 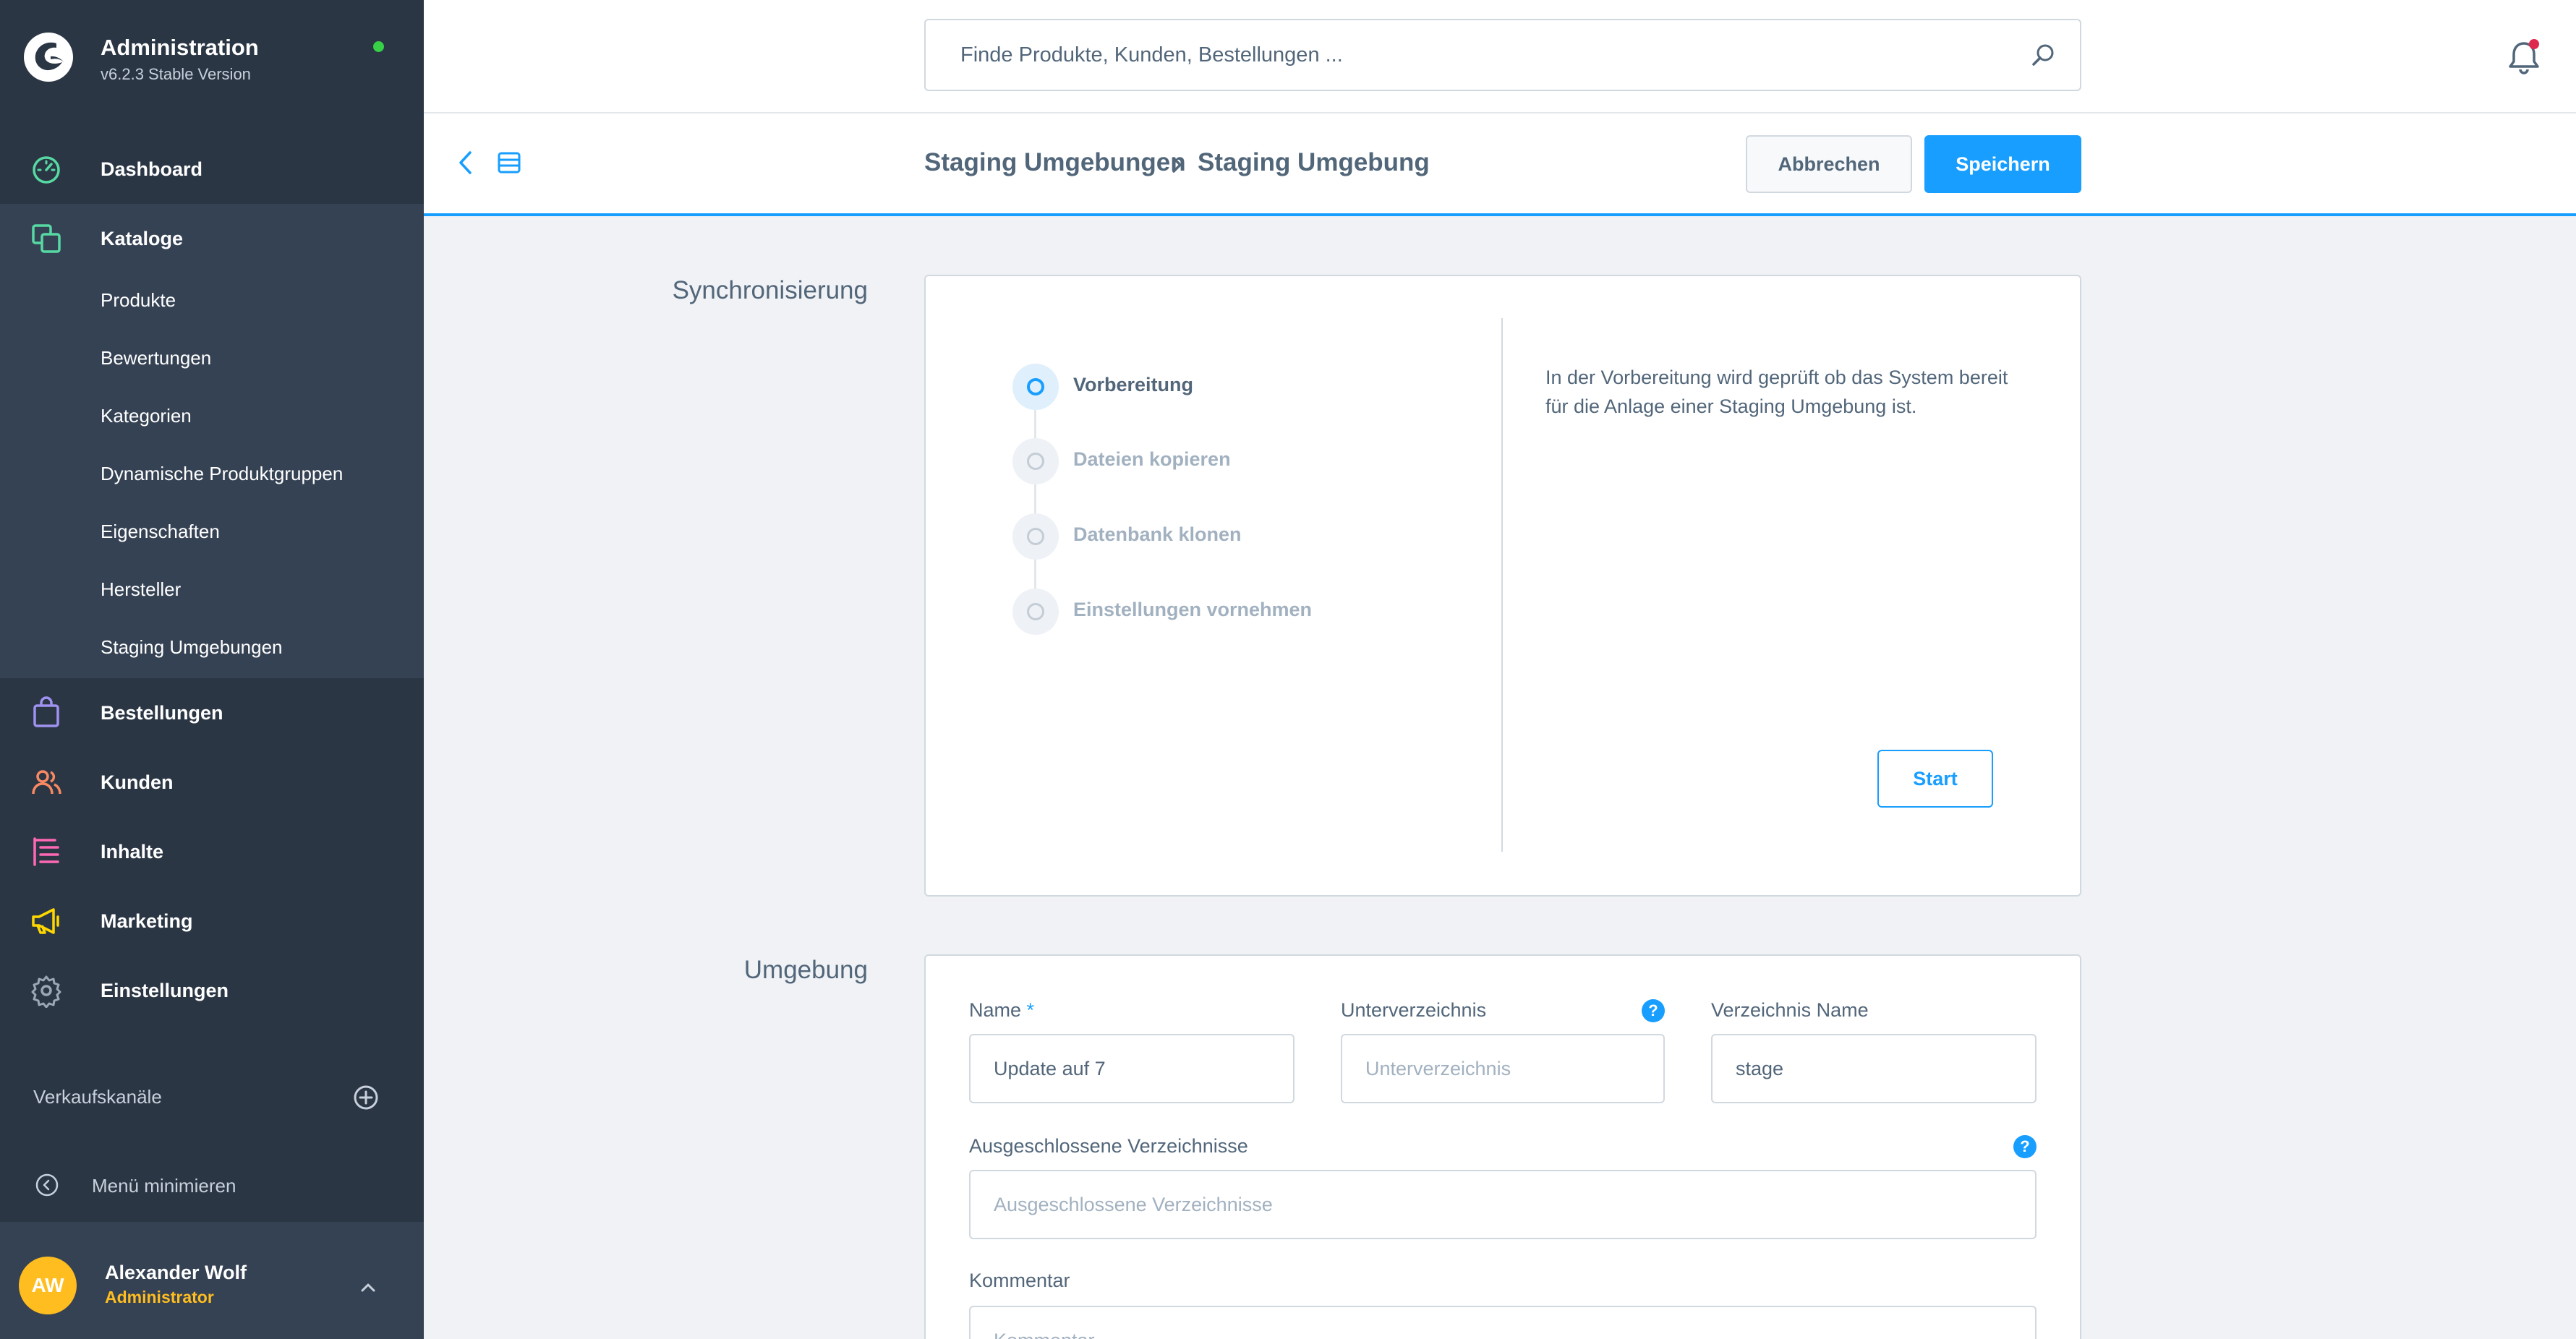 What do you see at coordinates (162, 712) in the screenshot?
I see `nav-orders-label: Bestellungen` at bounding box center [162, 712].